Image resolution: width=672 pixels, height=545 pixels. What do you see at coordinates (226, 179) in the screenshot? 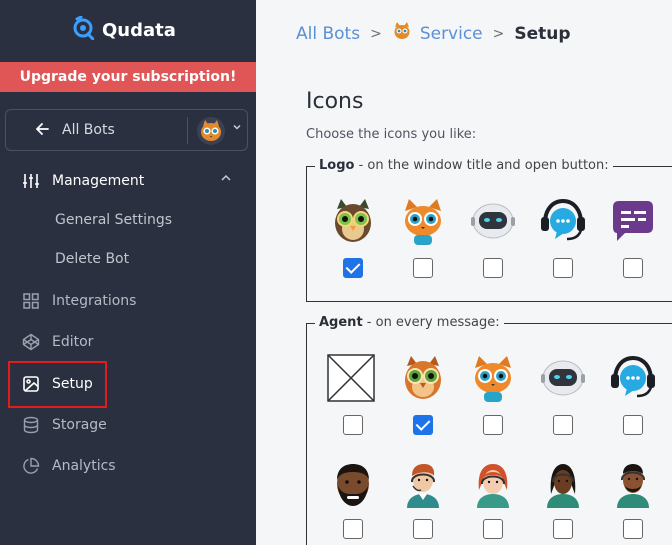
I see `chevron-up-icon` at bounding box center [226, 179].